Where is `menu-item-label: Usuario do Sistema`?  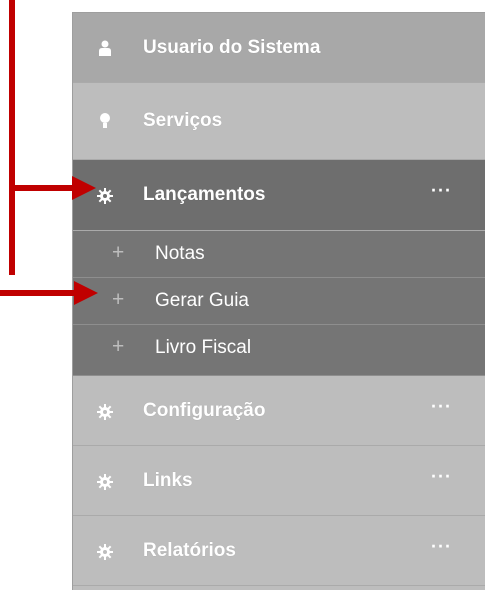
menu-item-label: Usuario do Sistema is located at coordinates (232, 47).